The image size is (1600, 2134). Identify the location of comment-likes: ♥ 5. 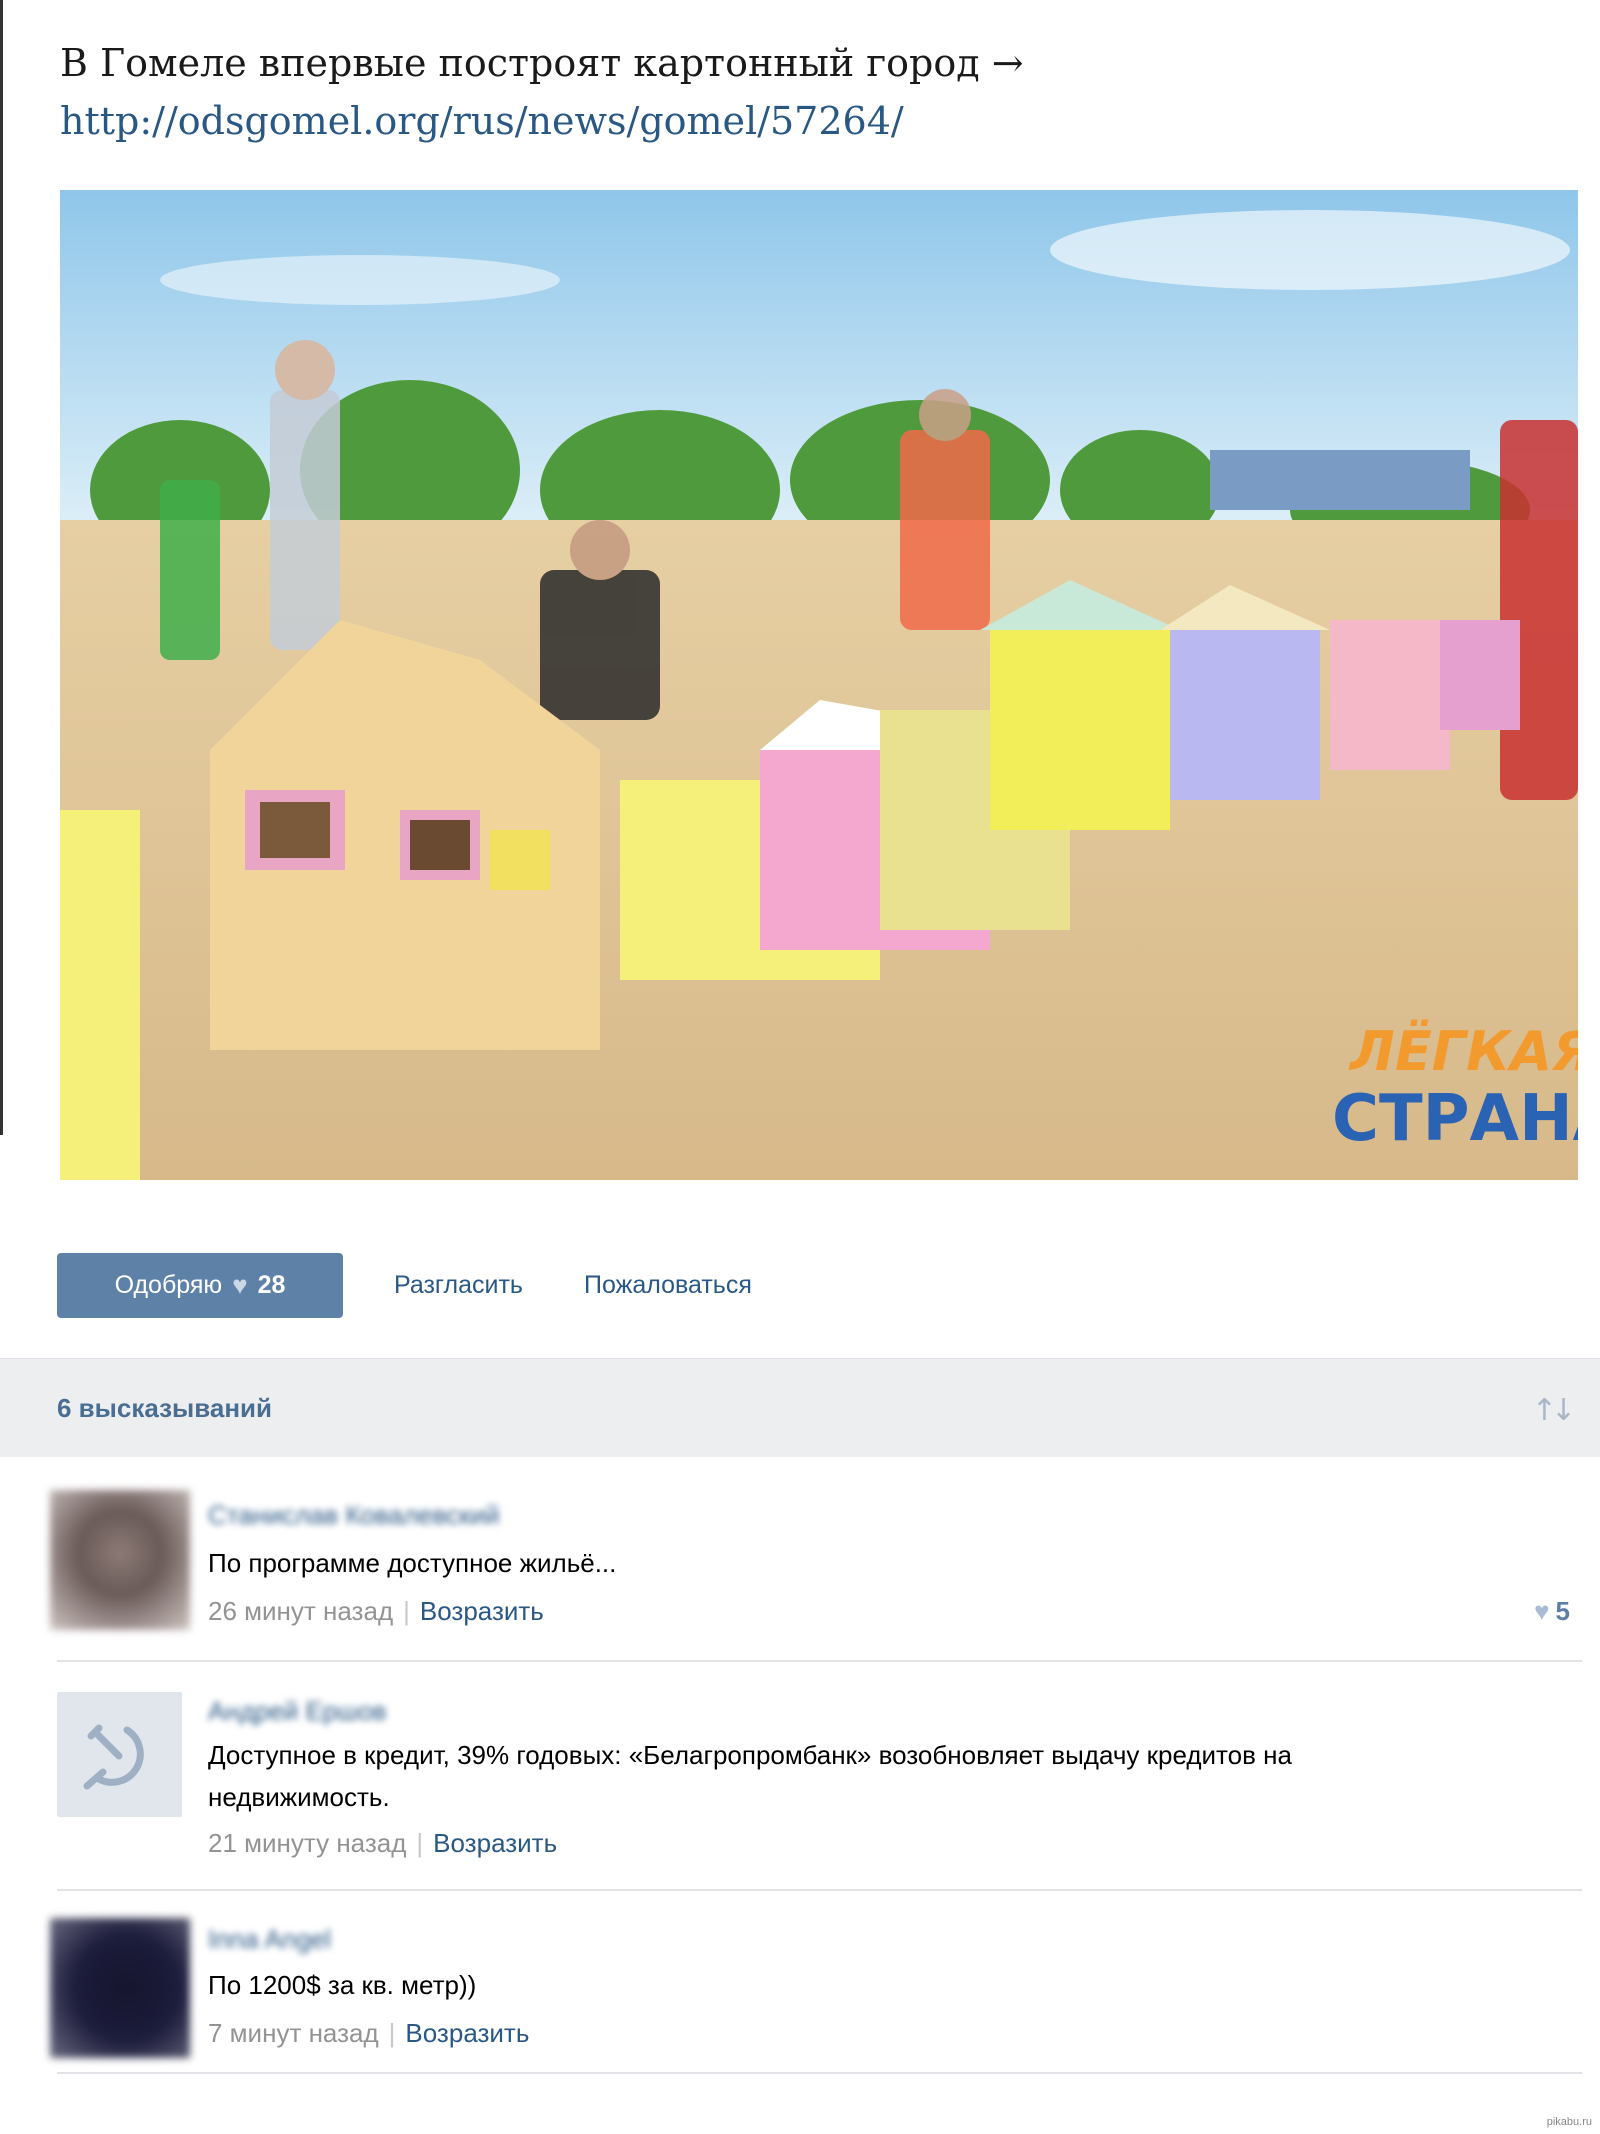
(1552, 1611).